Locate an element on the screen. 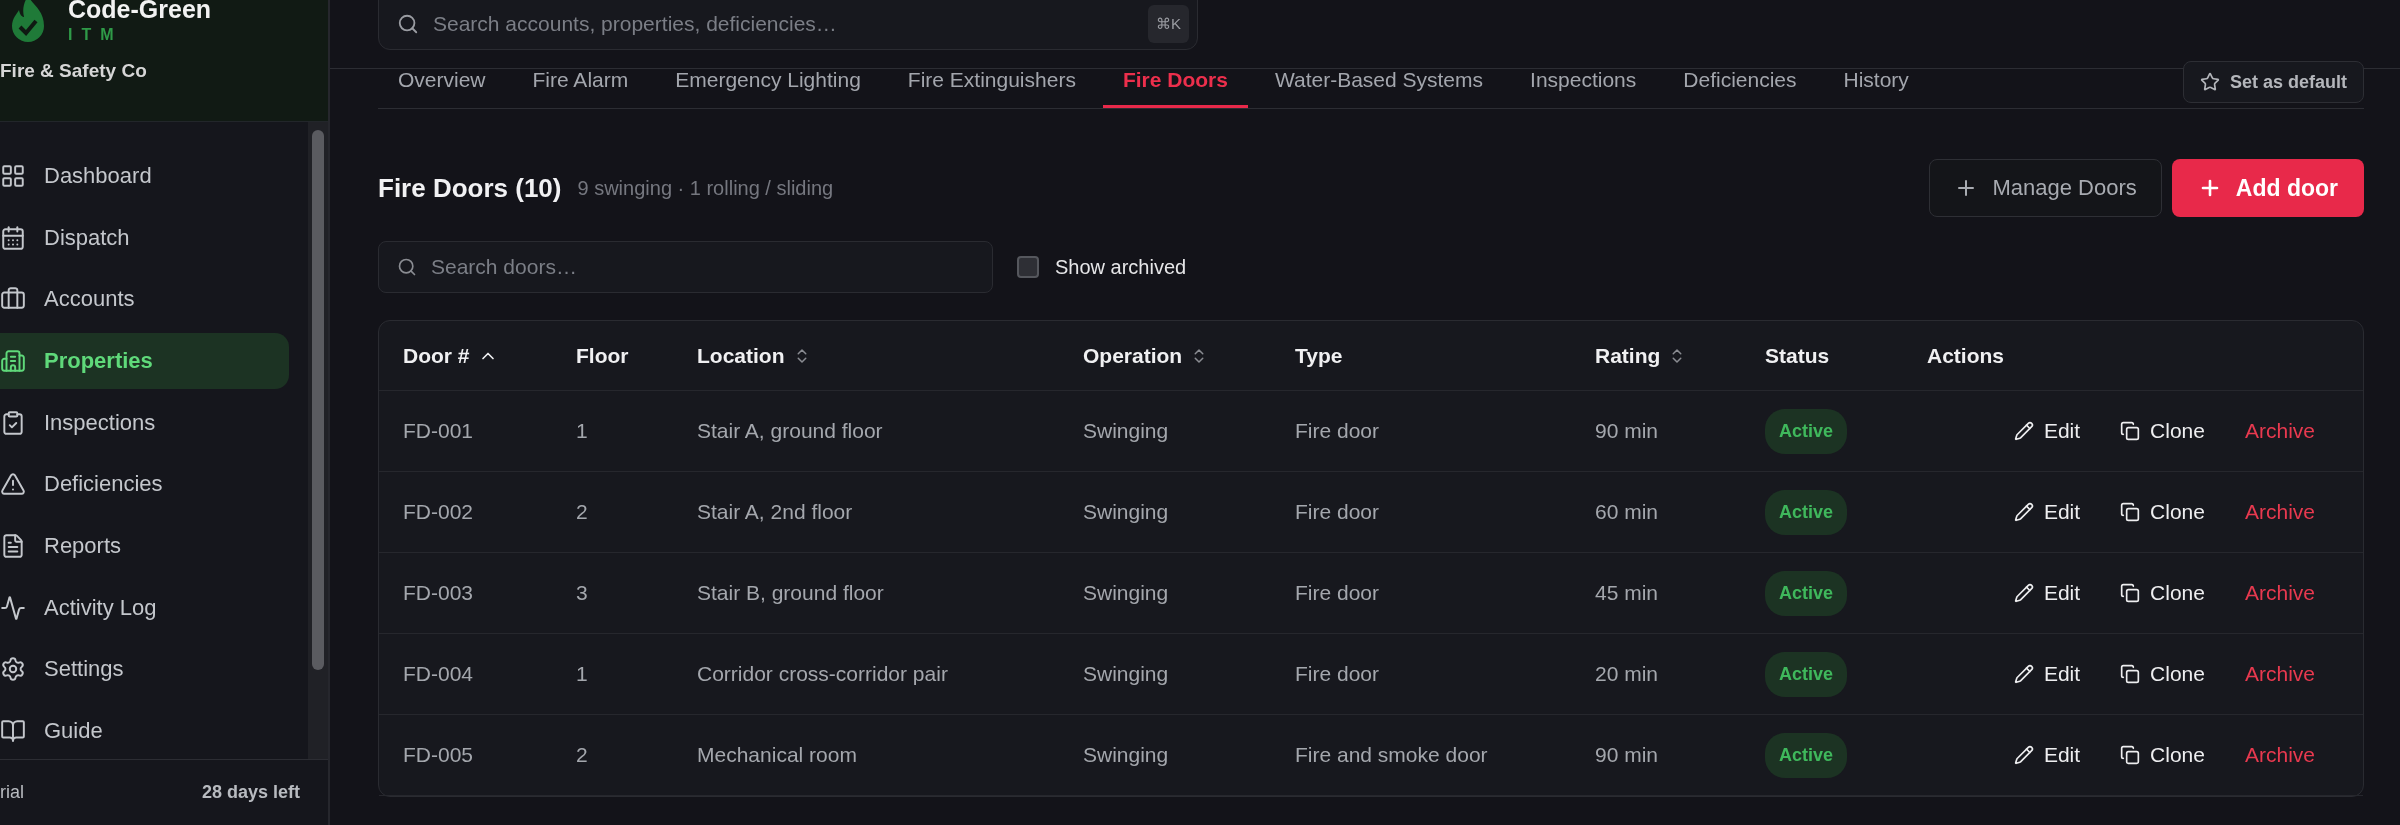 The image size is (2400, 825). table-cell-text: FD-004 is located at coordinates (439, 674).